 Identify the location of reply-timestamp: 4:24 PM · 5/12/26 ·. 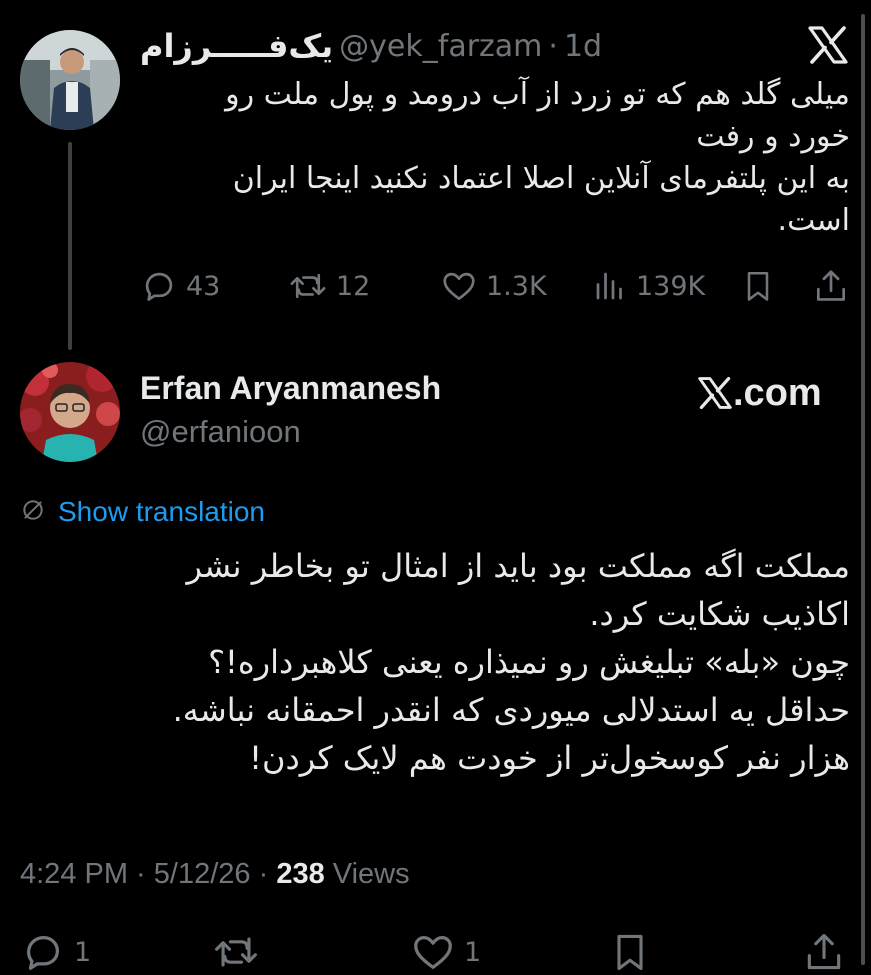
(148, 874).